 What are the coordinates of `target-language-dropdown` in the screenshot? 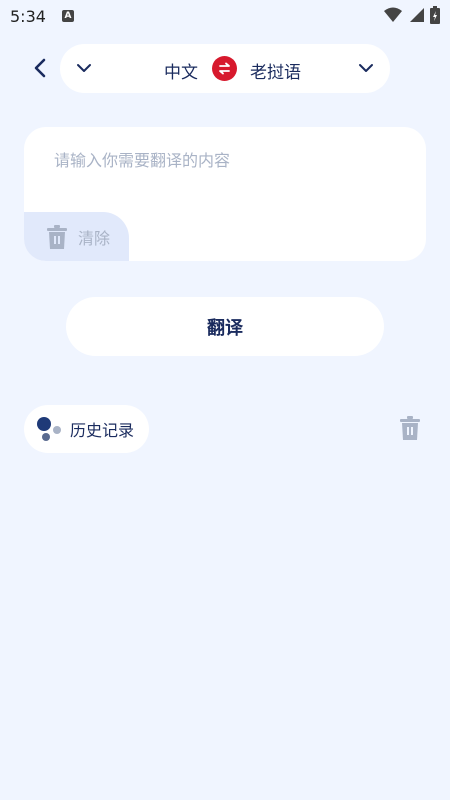 It's located at (366, 70).